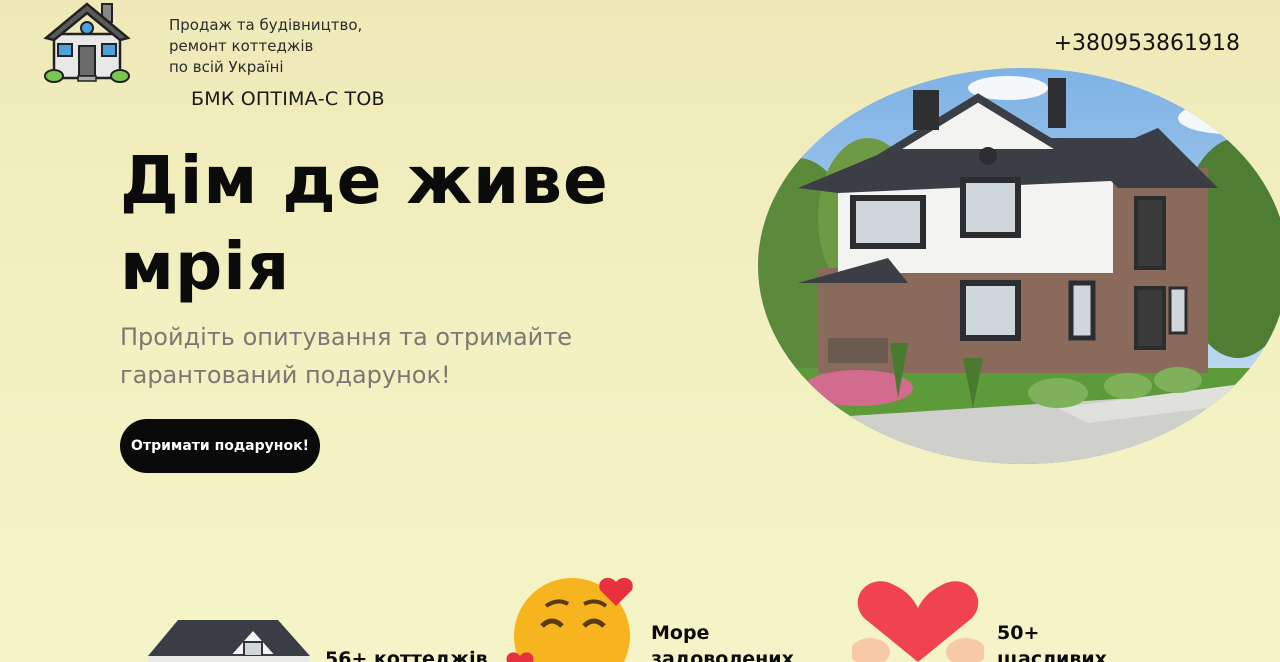 This screenshot has width=1280, height=662. What do you see at coordinates (1052, 642) in the screenshot?
I see `stat-label: 50+ щасливих` at bounding box center [1052, 642].